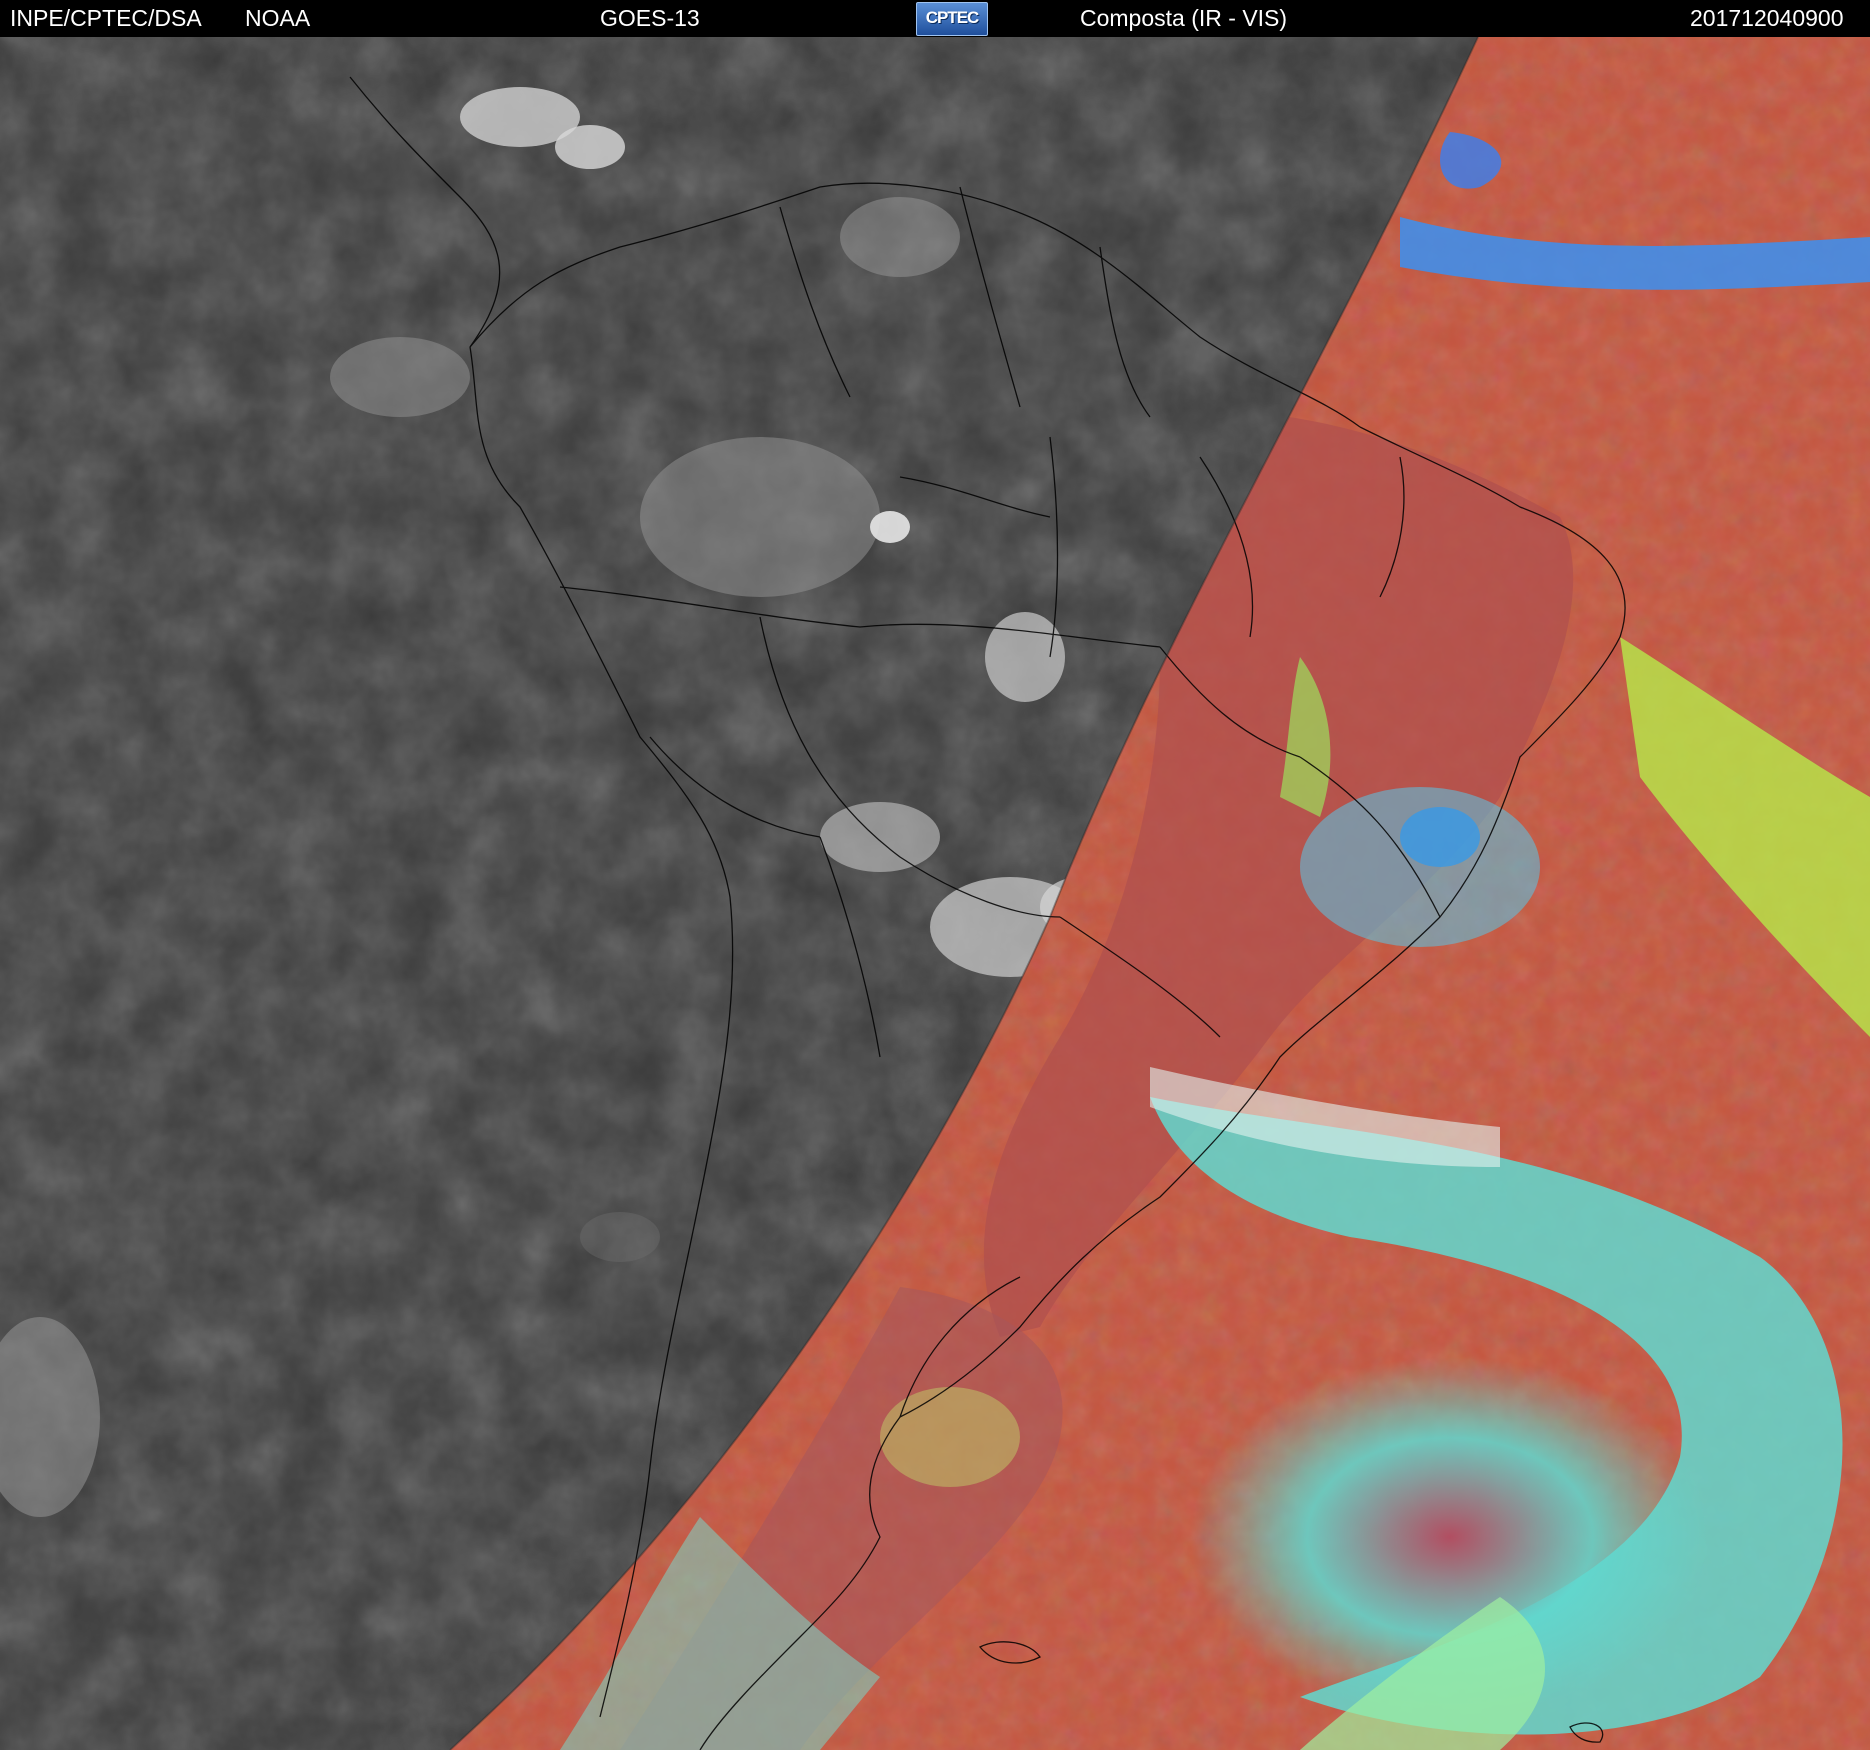  What do you see at coordinates (952, 19) in the screenshot?
I see `cptec-logo: CPTEC` at bounding box center [952, 19].